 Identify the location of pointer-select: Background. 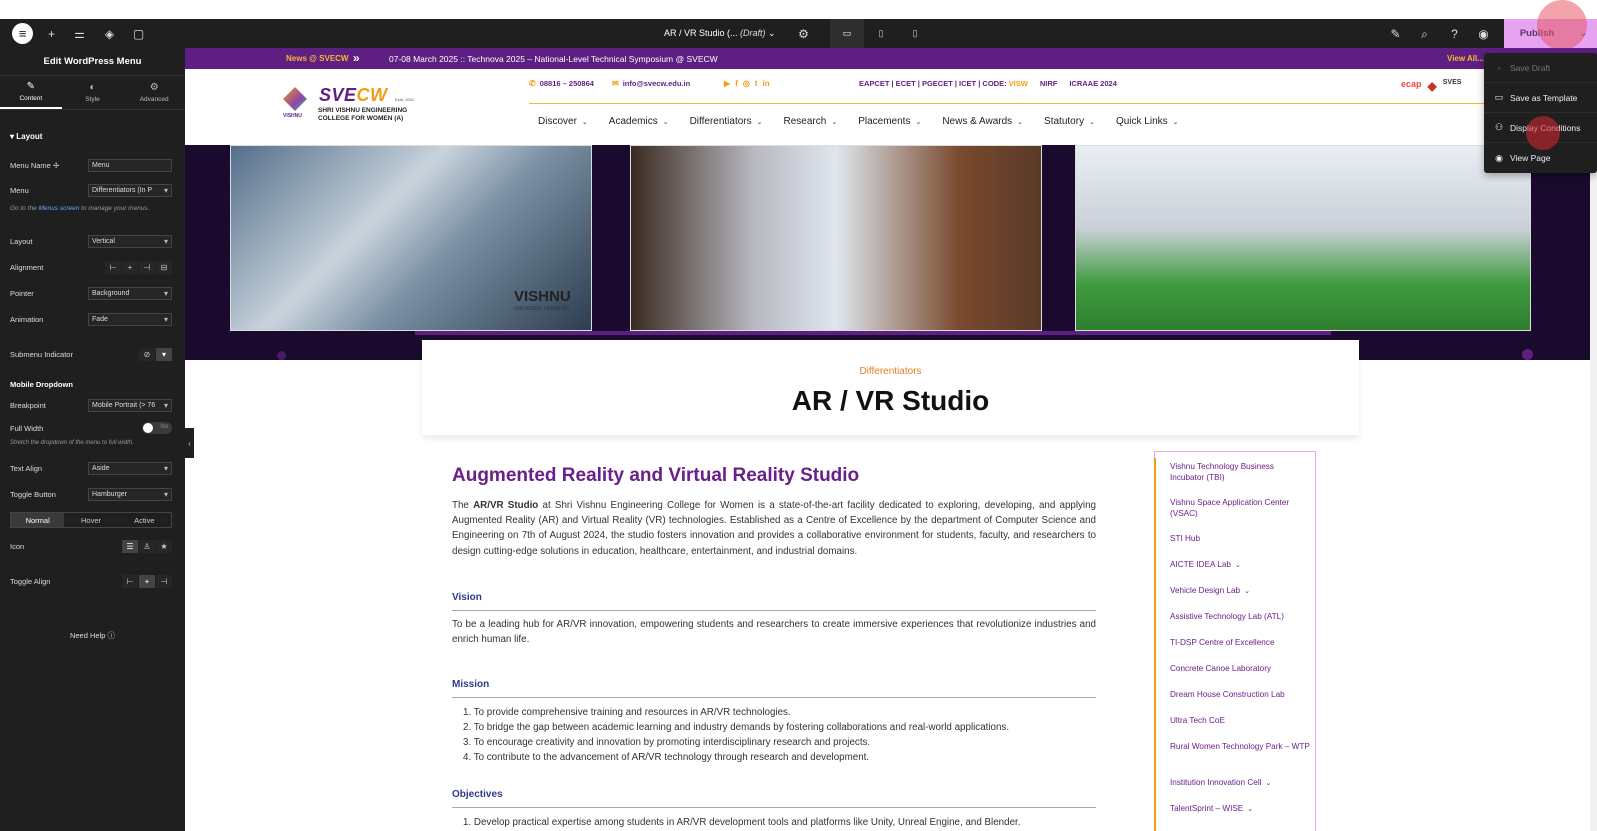
(130, 293).